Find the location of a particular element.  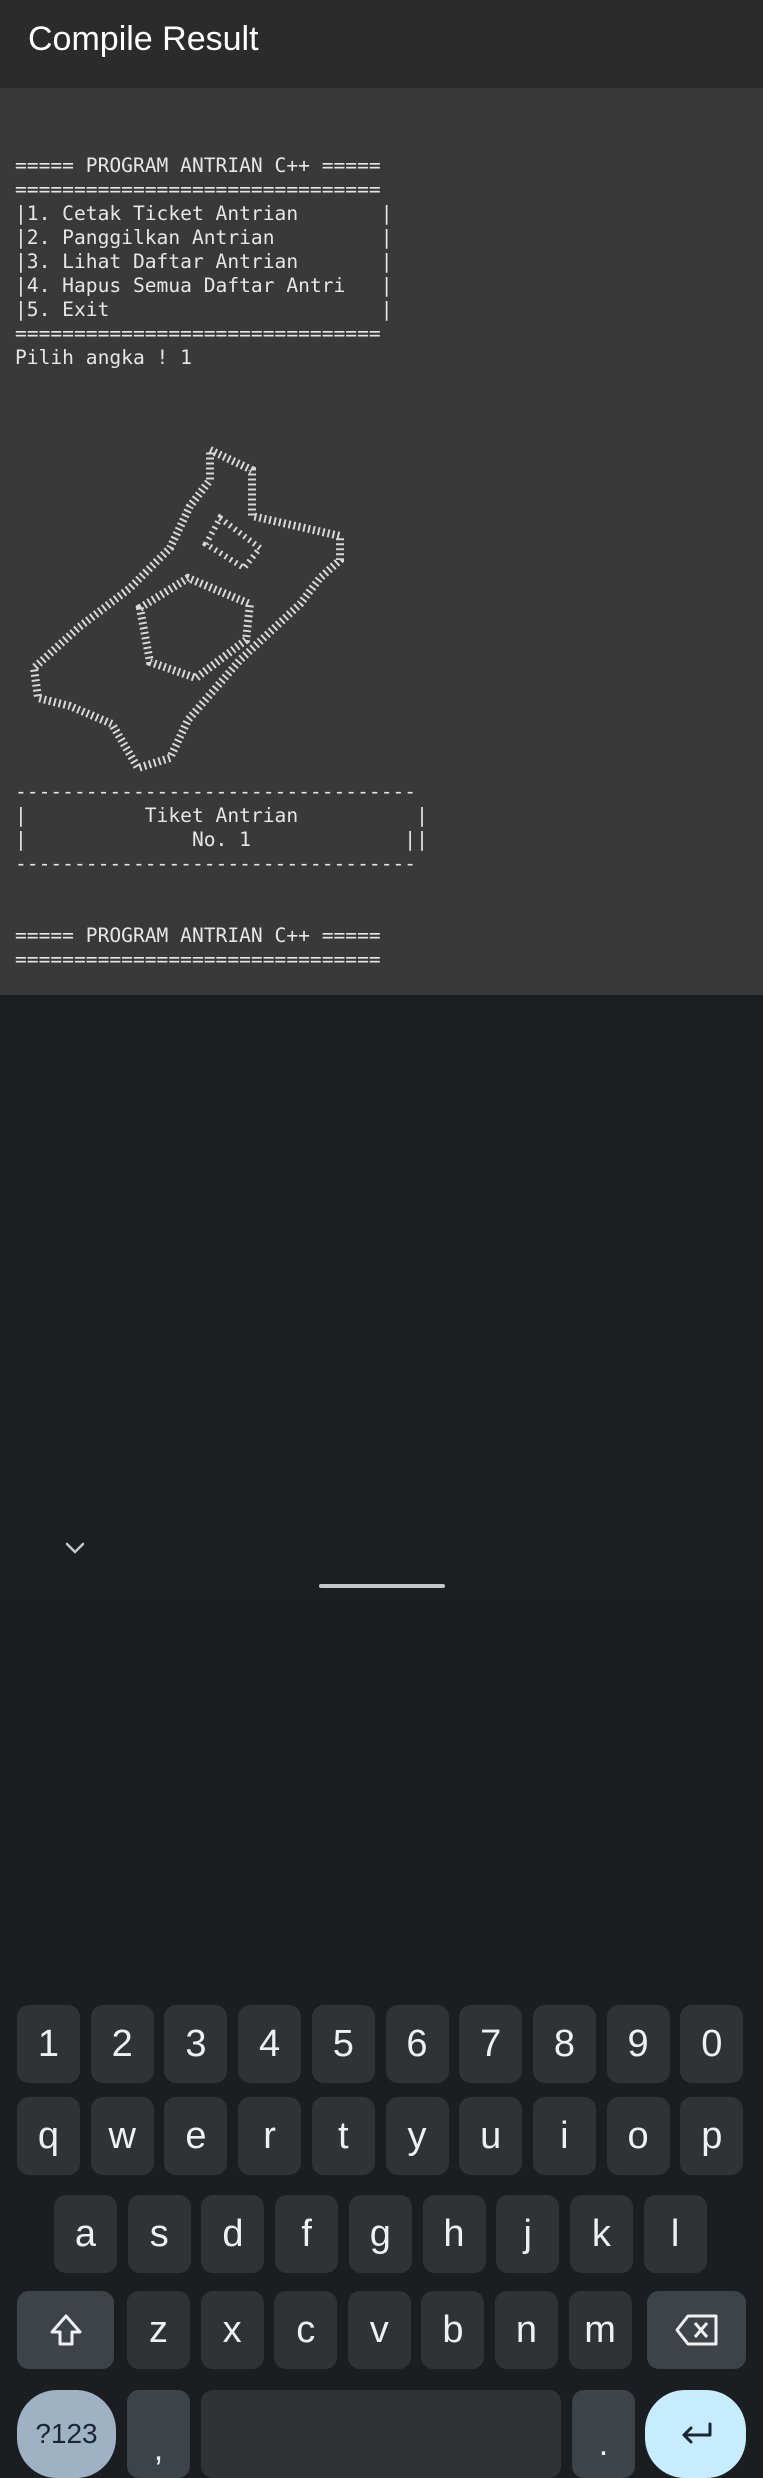

key-a: a is located at coordinates (85, 2234).